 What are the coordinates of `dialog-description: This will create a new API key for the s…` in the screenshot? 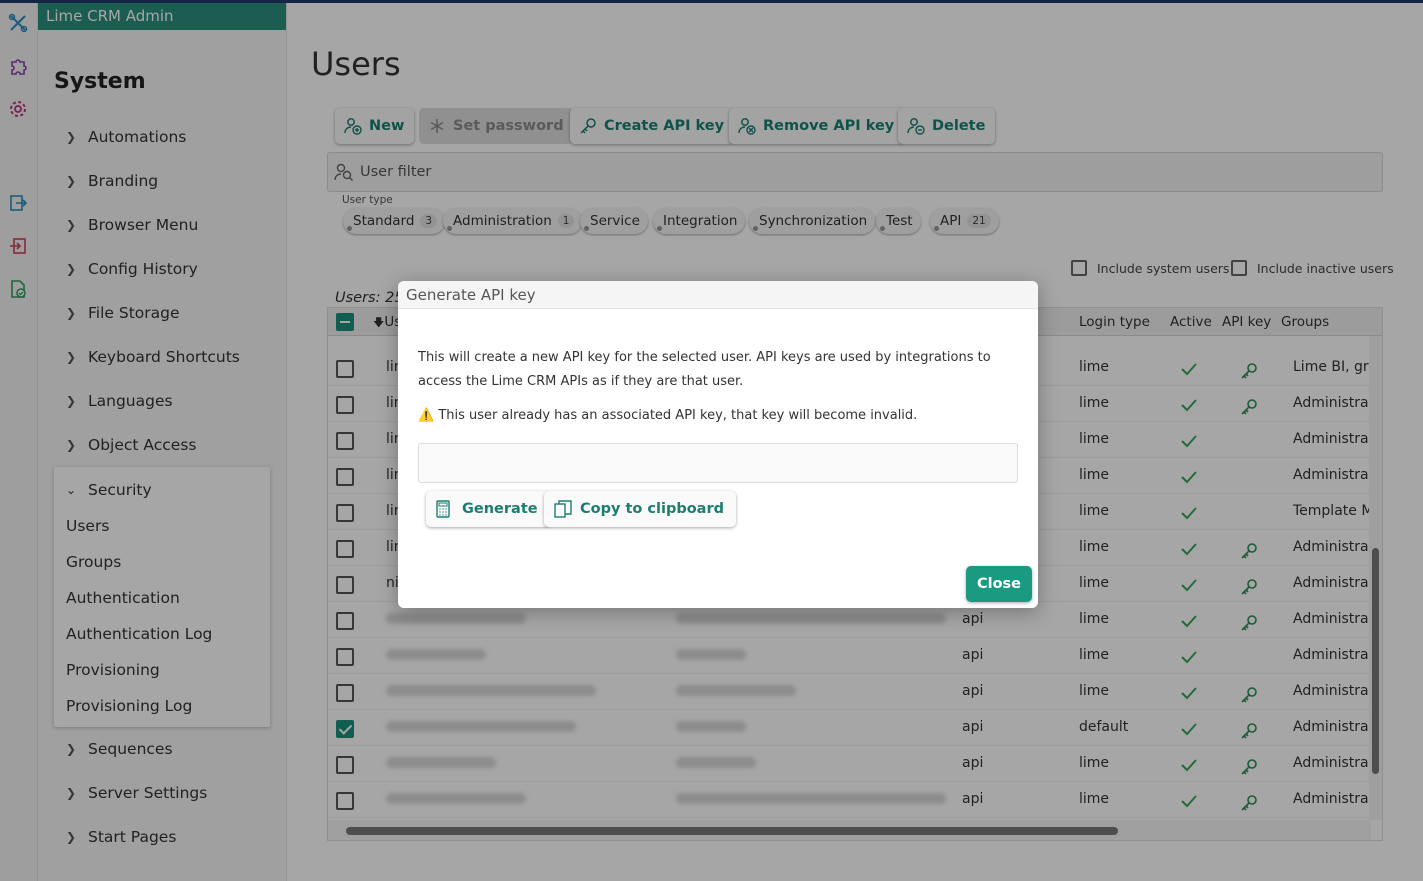 It's located at (704, 369).